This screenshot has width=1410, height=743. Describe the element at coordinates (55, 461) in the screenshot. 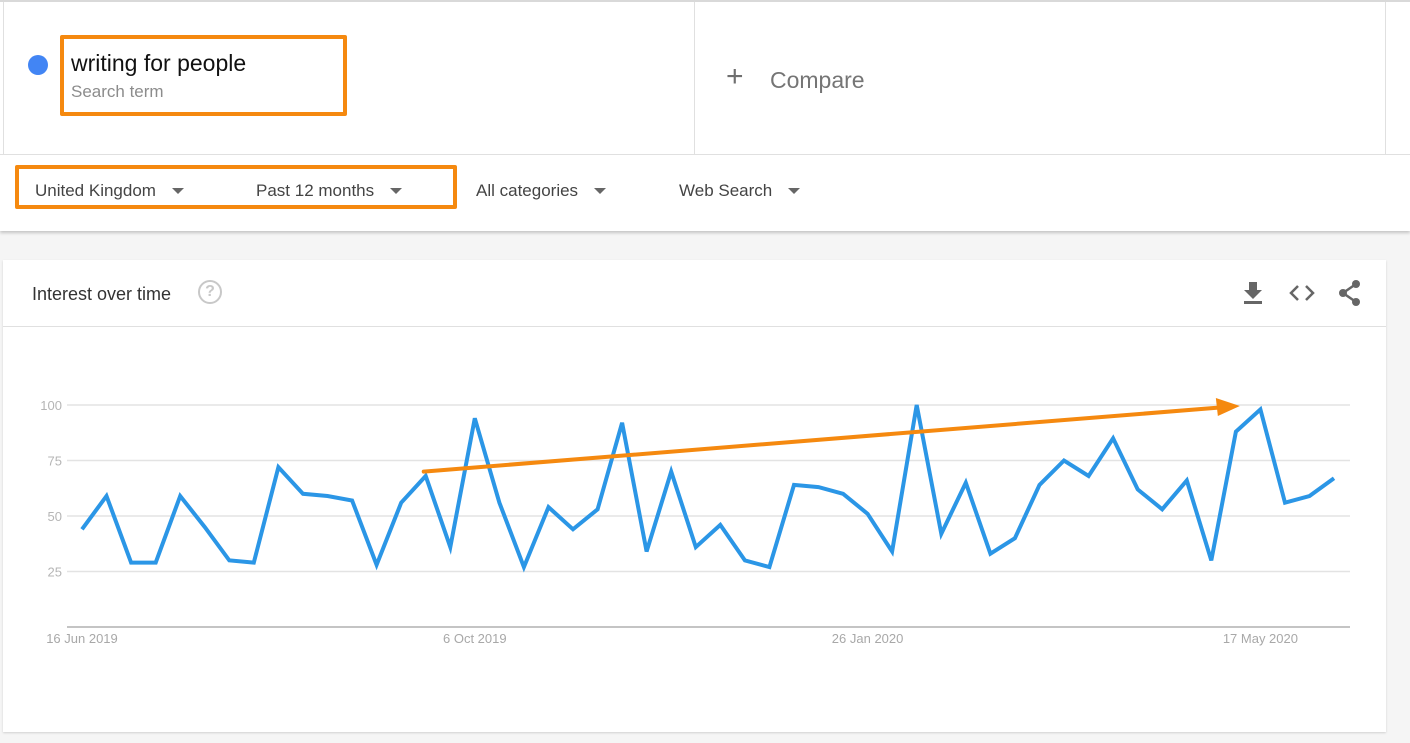

I see `y-tick-label: 75` at that location.